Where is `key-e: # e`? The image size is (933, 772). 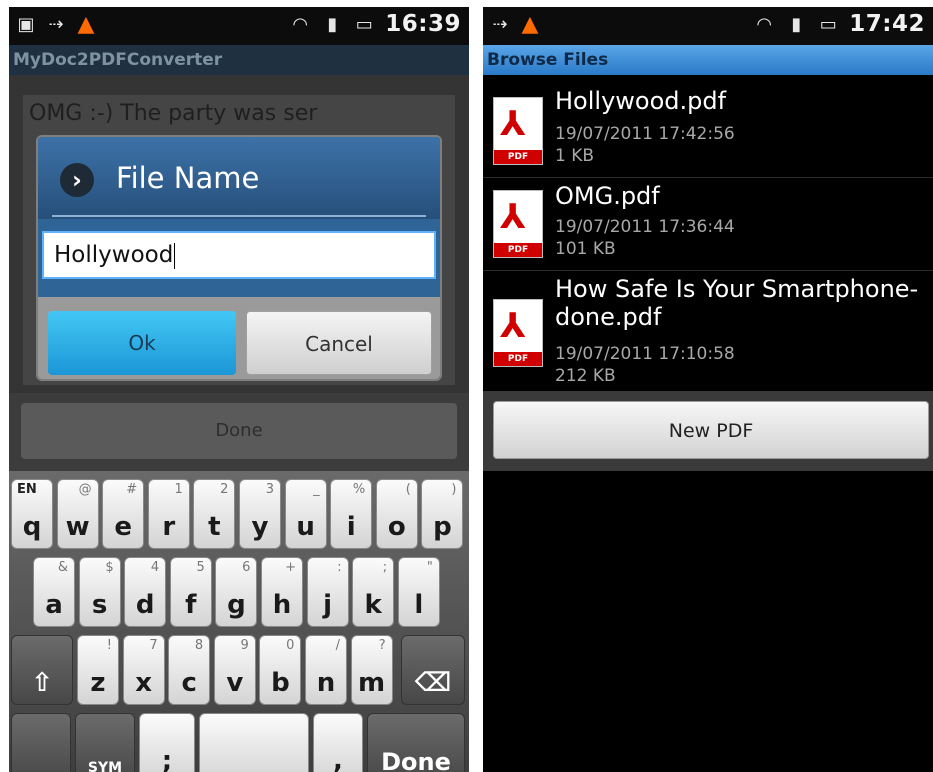
key-e: # e is located at coordinates (123, 514).